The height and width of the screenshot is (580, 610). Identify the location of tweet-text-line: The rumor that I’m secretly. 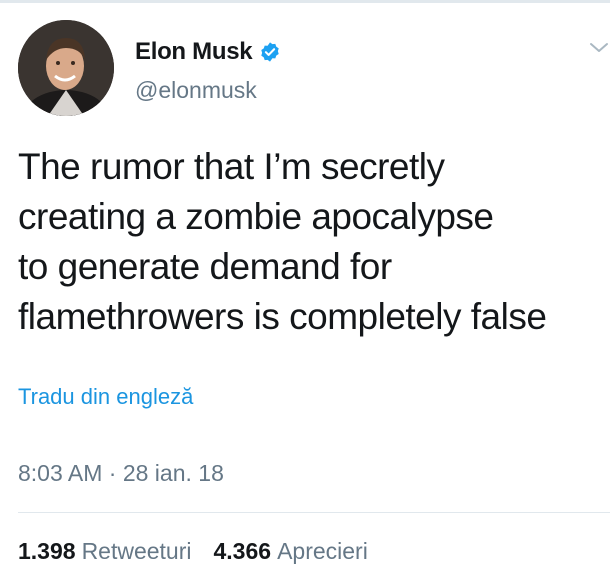
(231, 166).